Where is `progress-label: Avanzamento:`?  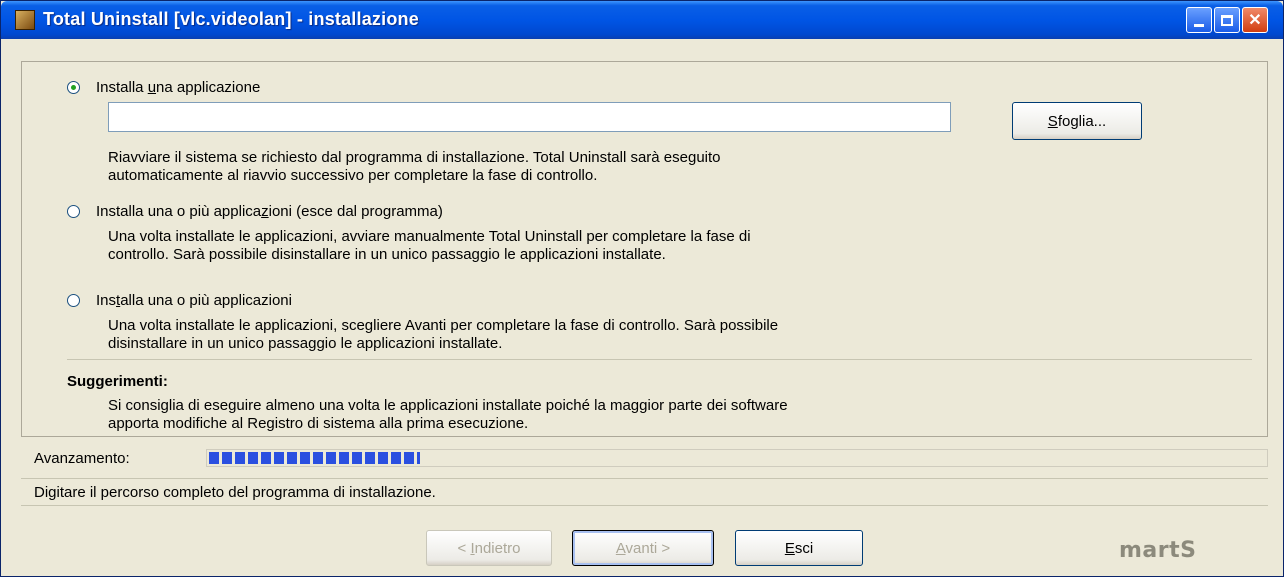
progress-label: Avanzamento: is located at coordinates (82, 458).